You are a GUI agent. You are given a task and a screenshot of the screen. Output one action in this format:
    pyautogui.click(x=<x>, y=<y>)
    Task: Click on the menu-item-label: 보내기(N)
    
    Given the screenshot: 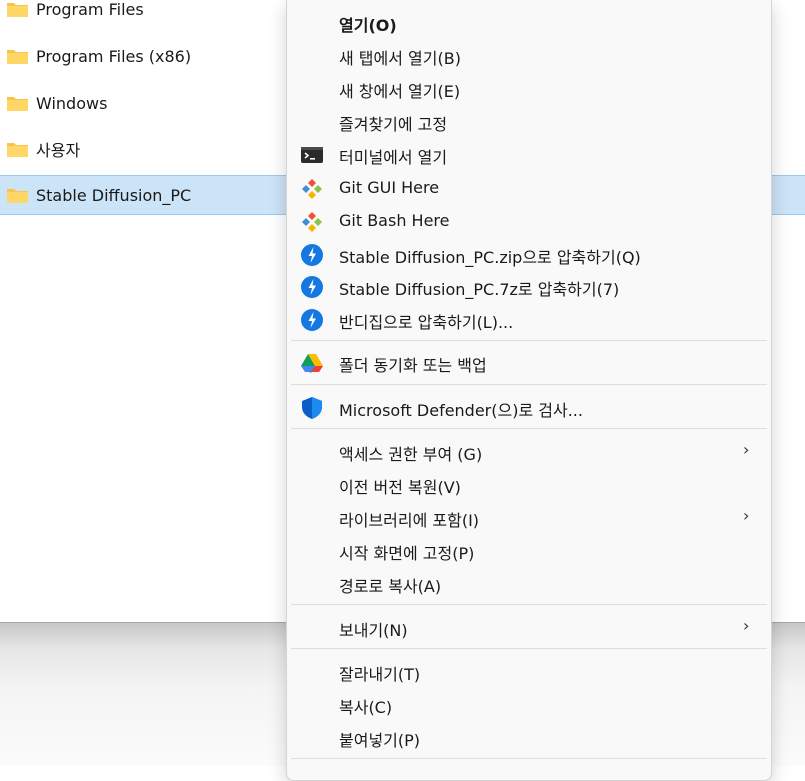 What is the action you would take?
    pyautogui.click(x=373, y=630)
    